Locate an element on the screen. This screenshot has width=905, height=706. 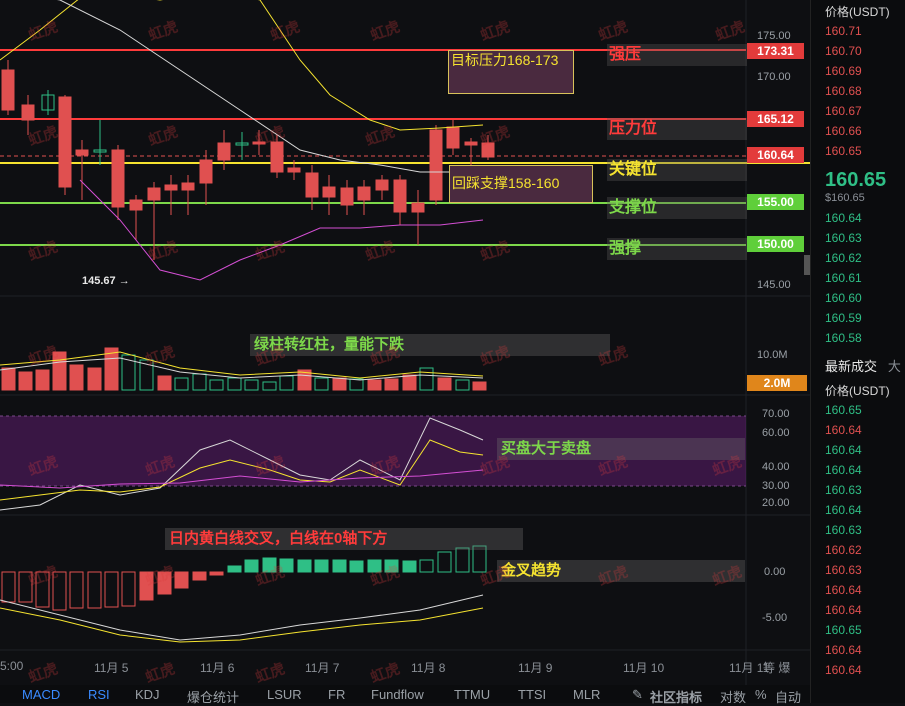
orderbook-row: 160.65 is located at coordinates (843, 151).